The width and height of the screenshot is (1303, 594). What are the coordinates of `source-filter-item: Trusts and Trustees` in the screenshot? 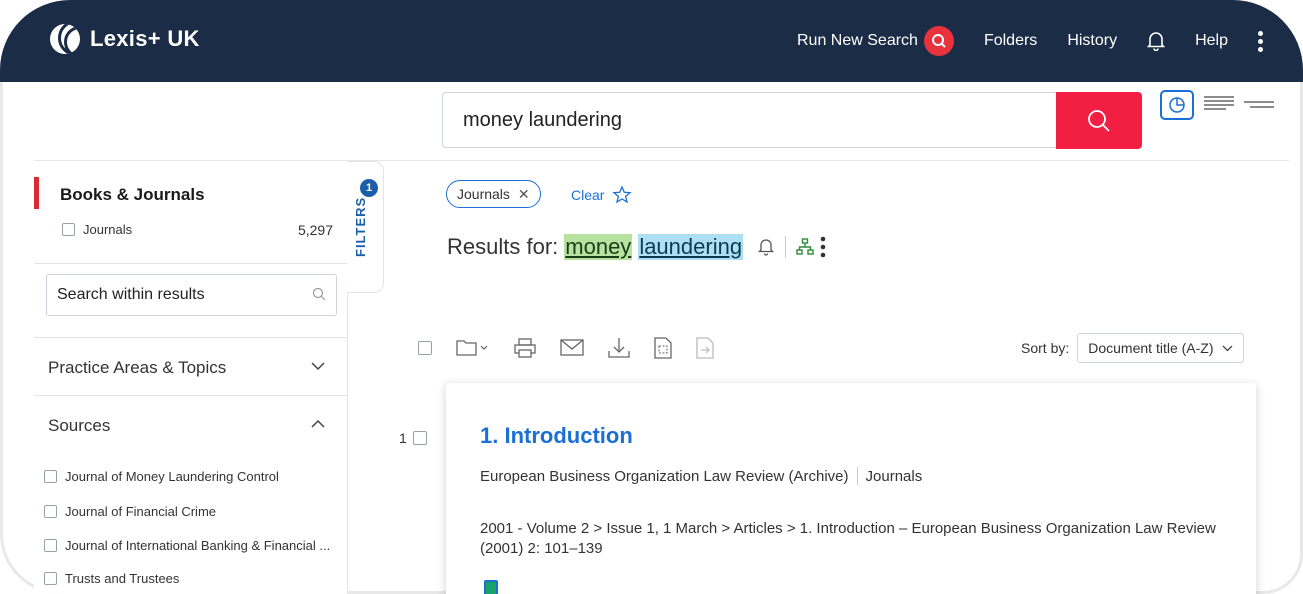 It's located at (111, 578).